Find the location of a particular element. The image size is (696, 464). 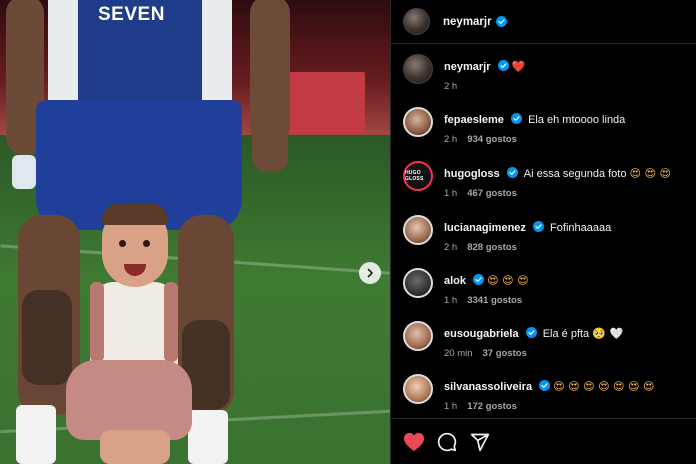

avatar: HUGO GLOSS is located at coordinates (418, 176).